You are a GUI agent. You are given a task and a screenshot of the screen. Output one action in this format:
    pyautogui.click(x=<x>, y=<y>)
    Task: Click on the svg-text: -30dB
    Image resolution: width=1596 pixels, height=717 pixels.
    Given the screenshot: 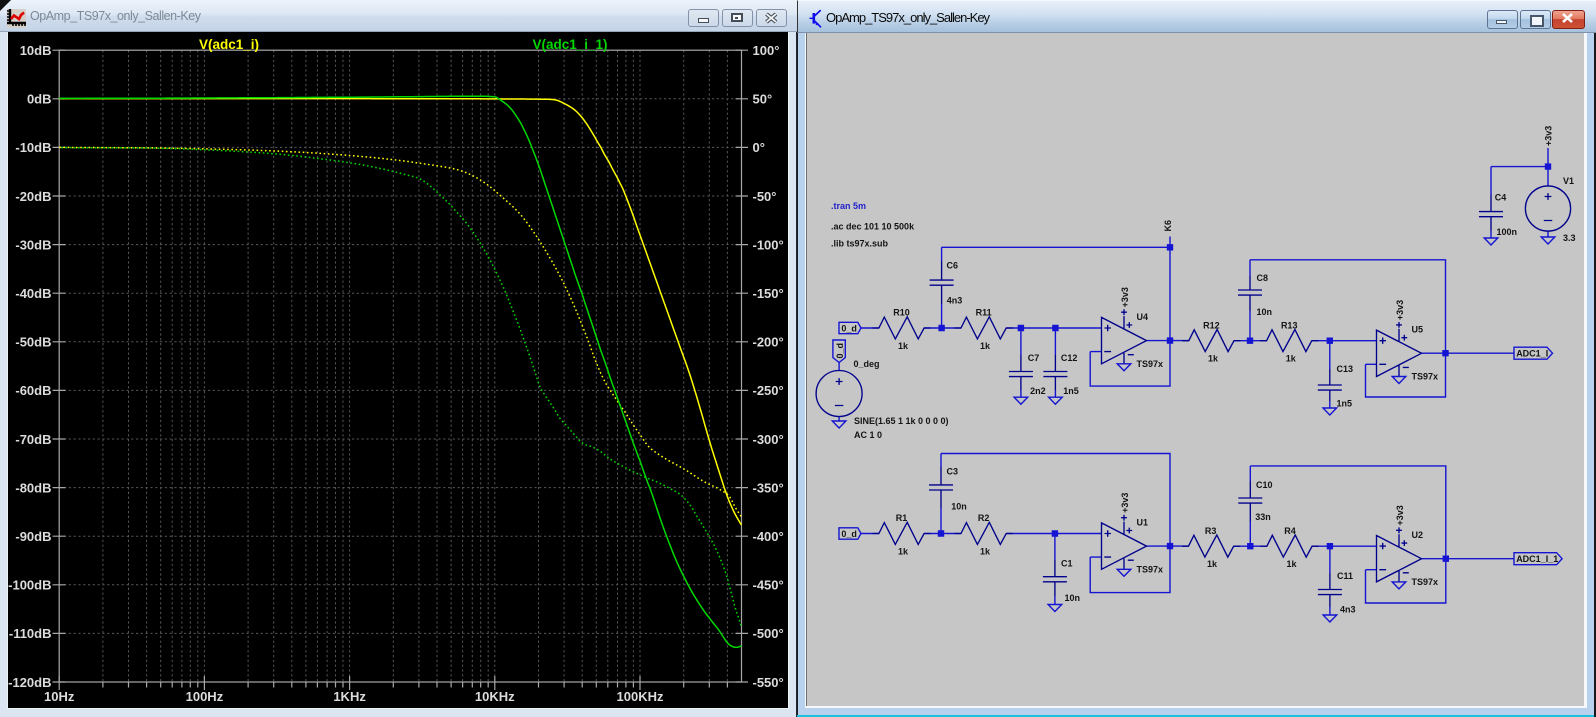 What is the action you would take?
    pyautogui.click(x=33, y=244)
    